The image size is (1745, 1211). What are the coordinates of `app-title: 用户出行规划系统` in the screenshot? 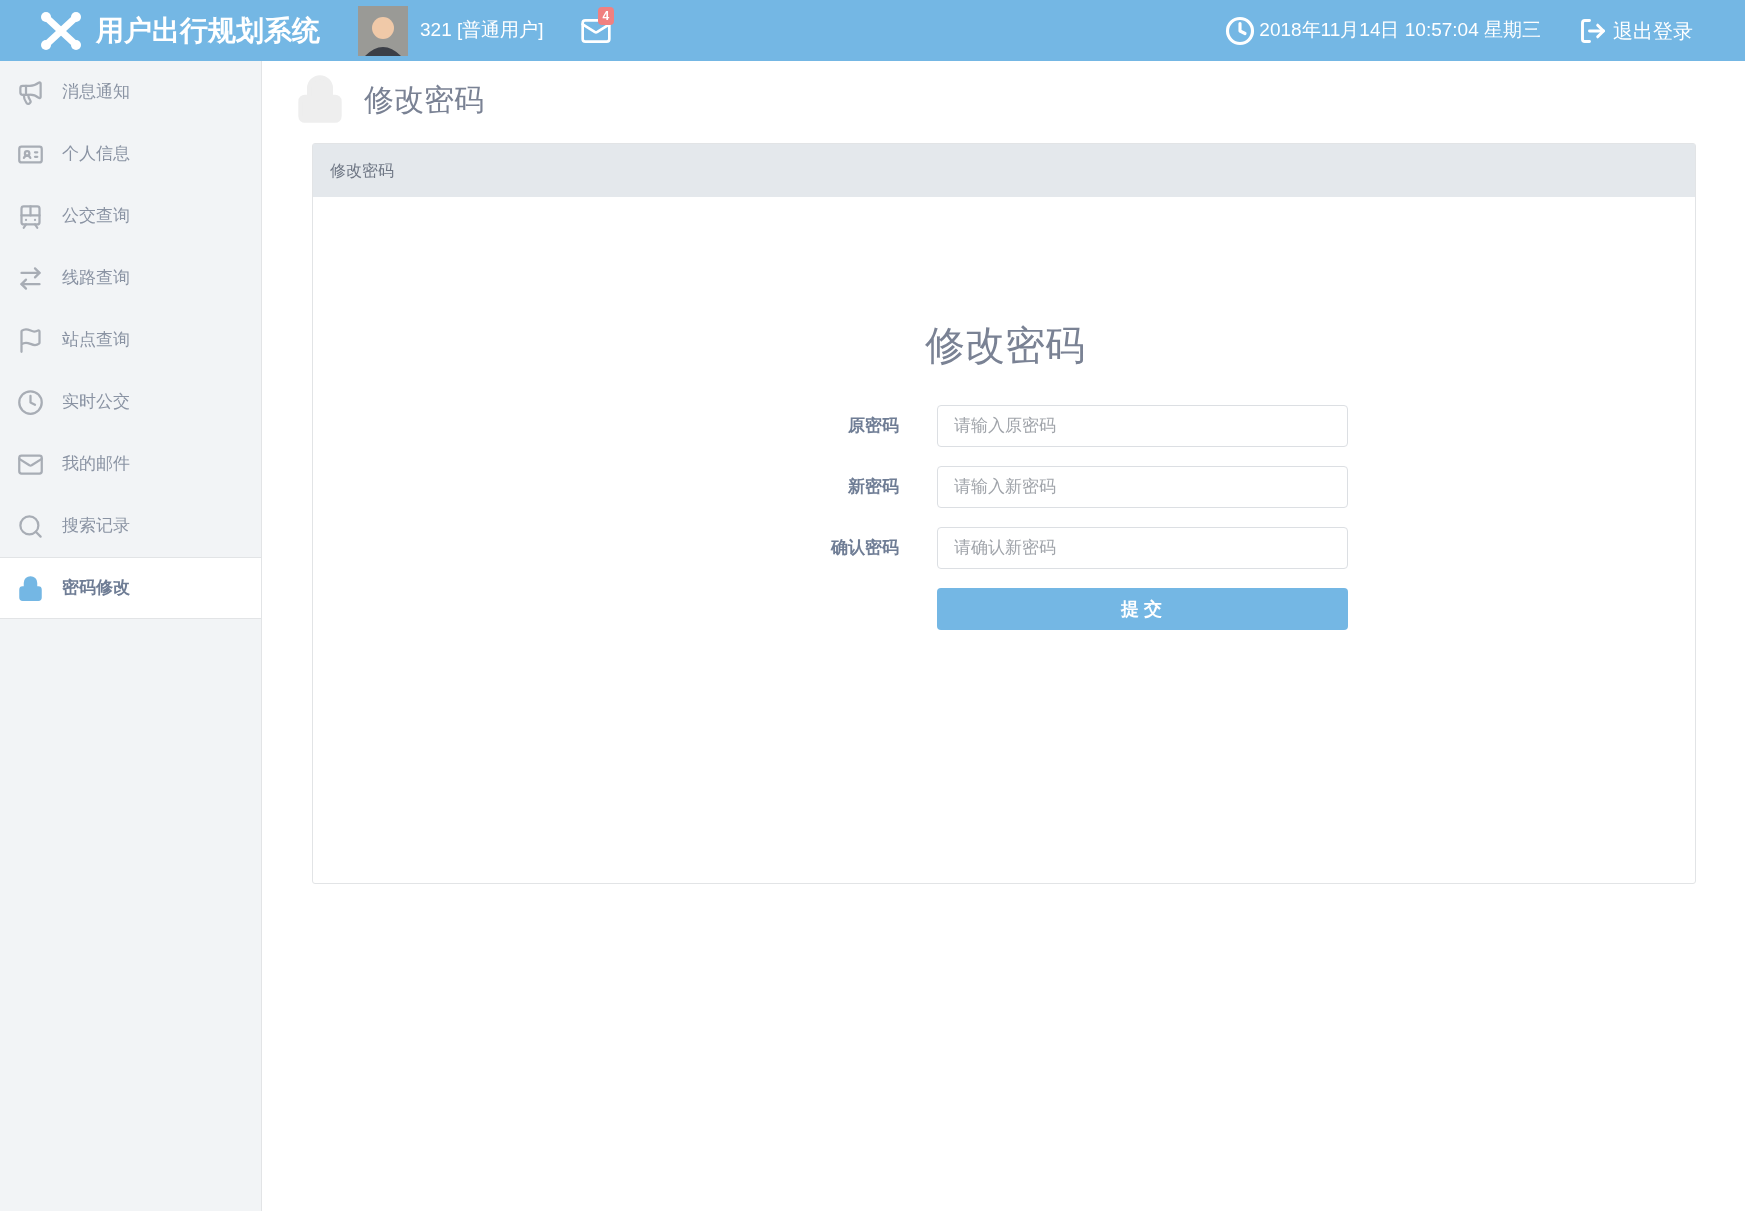 It's located at (208, 30).